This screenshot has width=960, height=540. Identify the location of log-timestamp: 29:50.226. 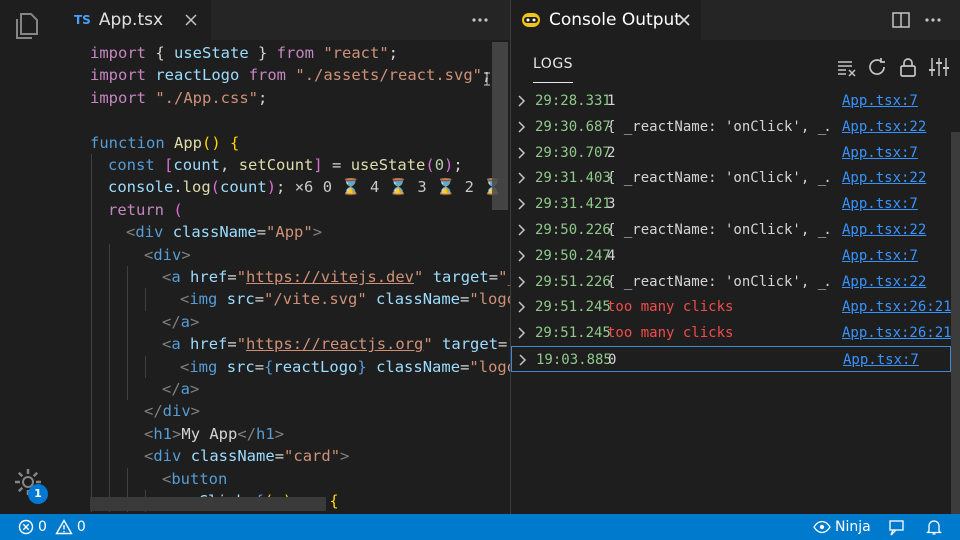
(573, 230).